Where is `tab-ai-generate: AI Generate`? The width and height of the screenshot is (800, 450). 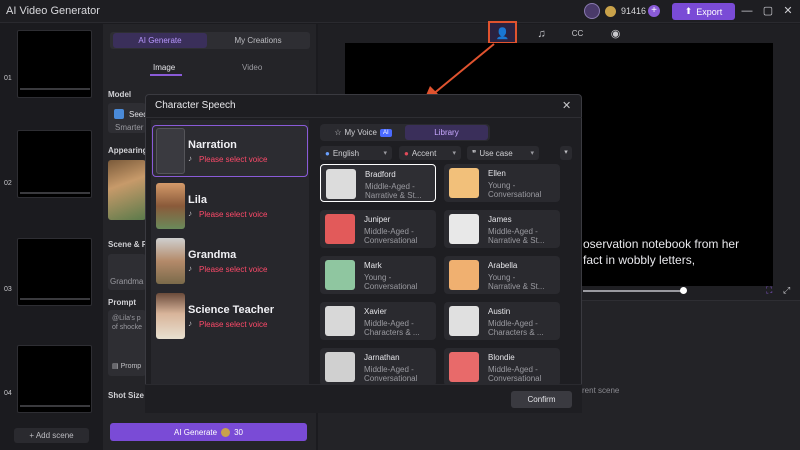
tab-ai-generate: AI Generate is located at coordinates (160, 40).